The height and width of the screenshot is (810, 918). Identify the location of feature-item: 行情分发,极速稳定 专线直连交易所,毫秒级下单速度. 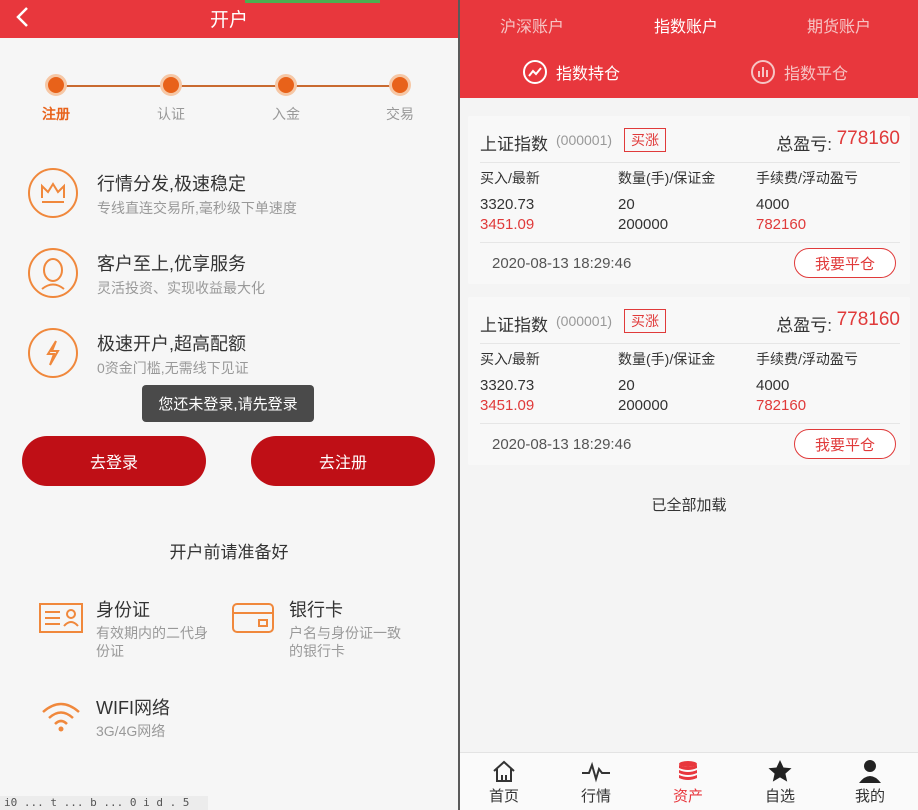
(228, 194).